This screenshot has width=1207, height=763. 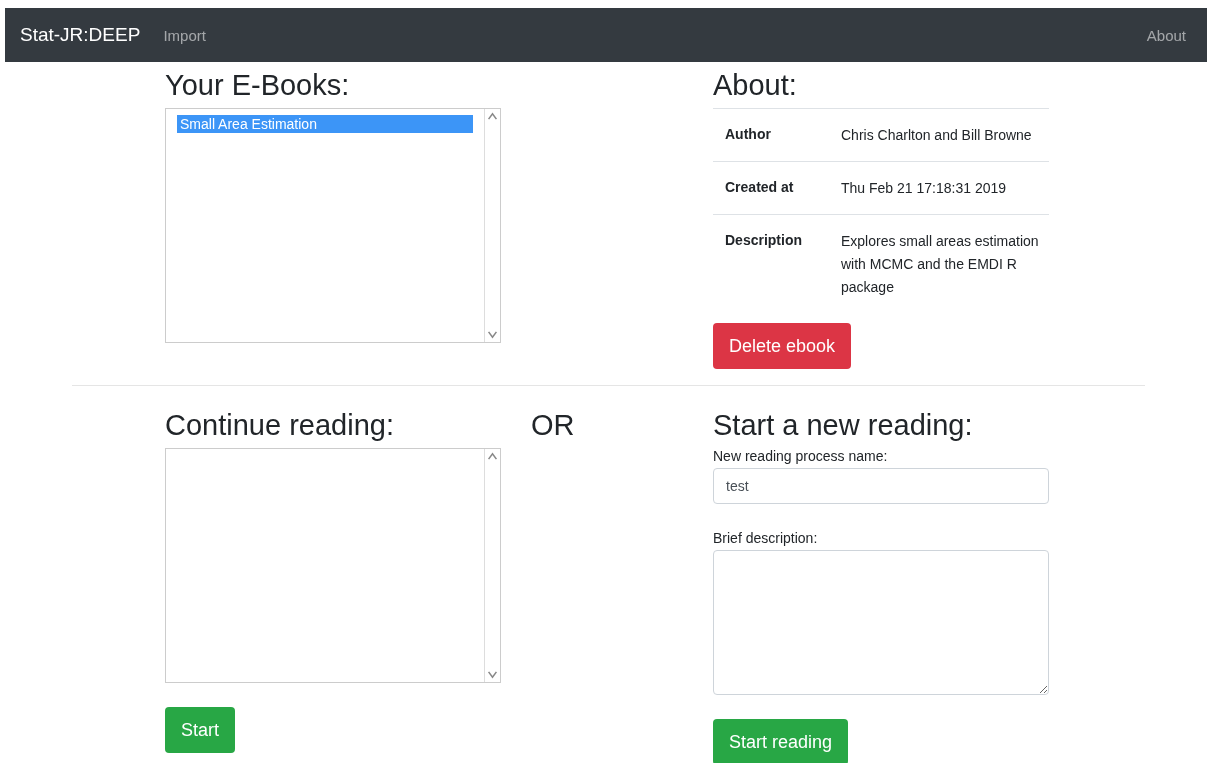 I want to click on table-cell: Description, so click(x=766, y=263).